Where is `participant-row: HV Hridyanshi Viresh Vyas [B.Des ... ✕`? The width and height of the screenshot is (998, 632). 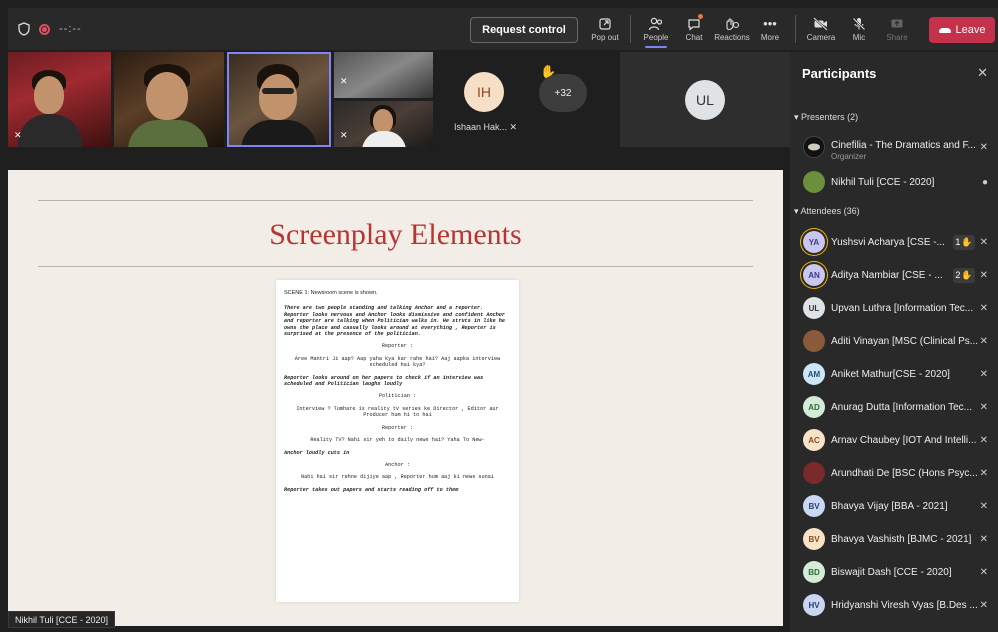 participant-row: HV Hridyanshi Viresh Vyas [B.Des ... ✕ is located at coordinates (894, 605).